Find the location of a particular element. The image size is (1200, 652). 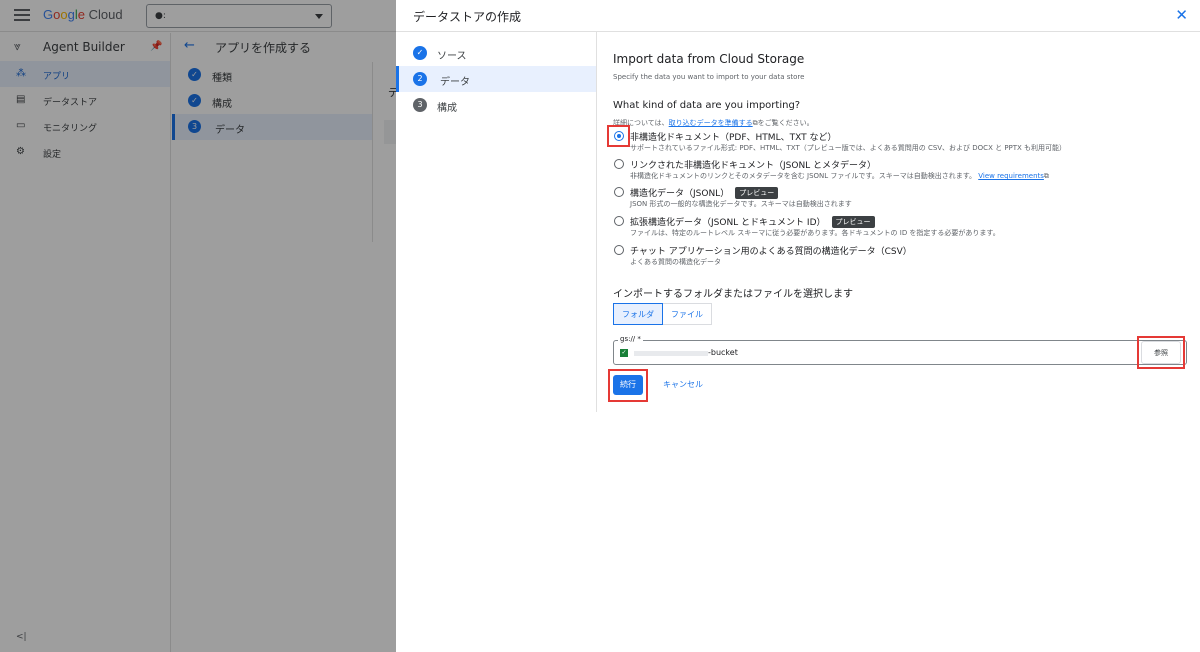

wizard-steps: ✓ ソース 2 データ 3 構成 is located at coordinates (496, 79).